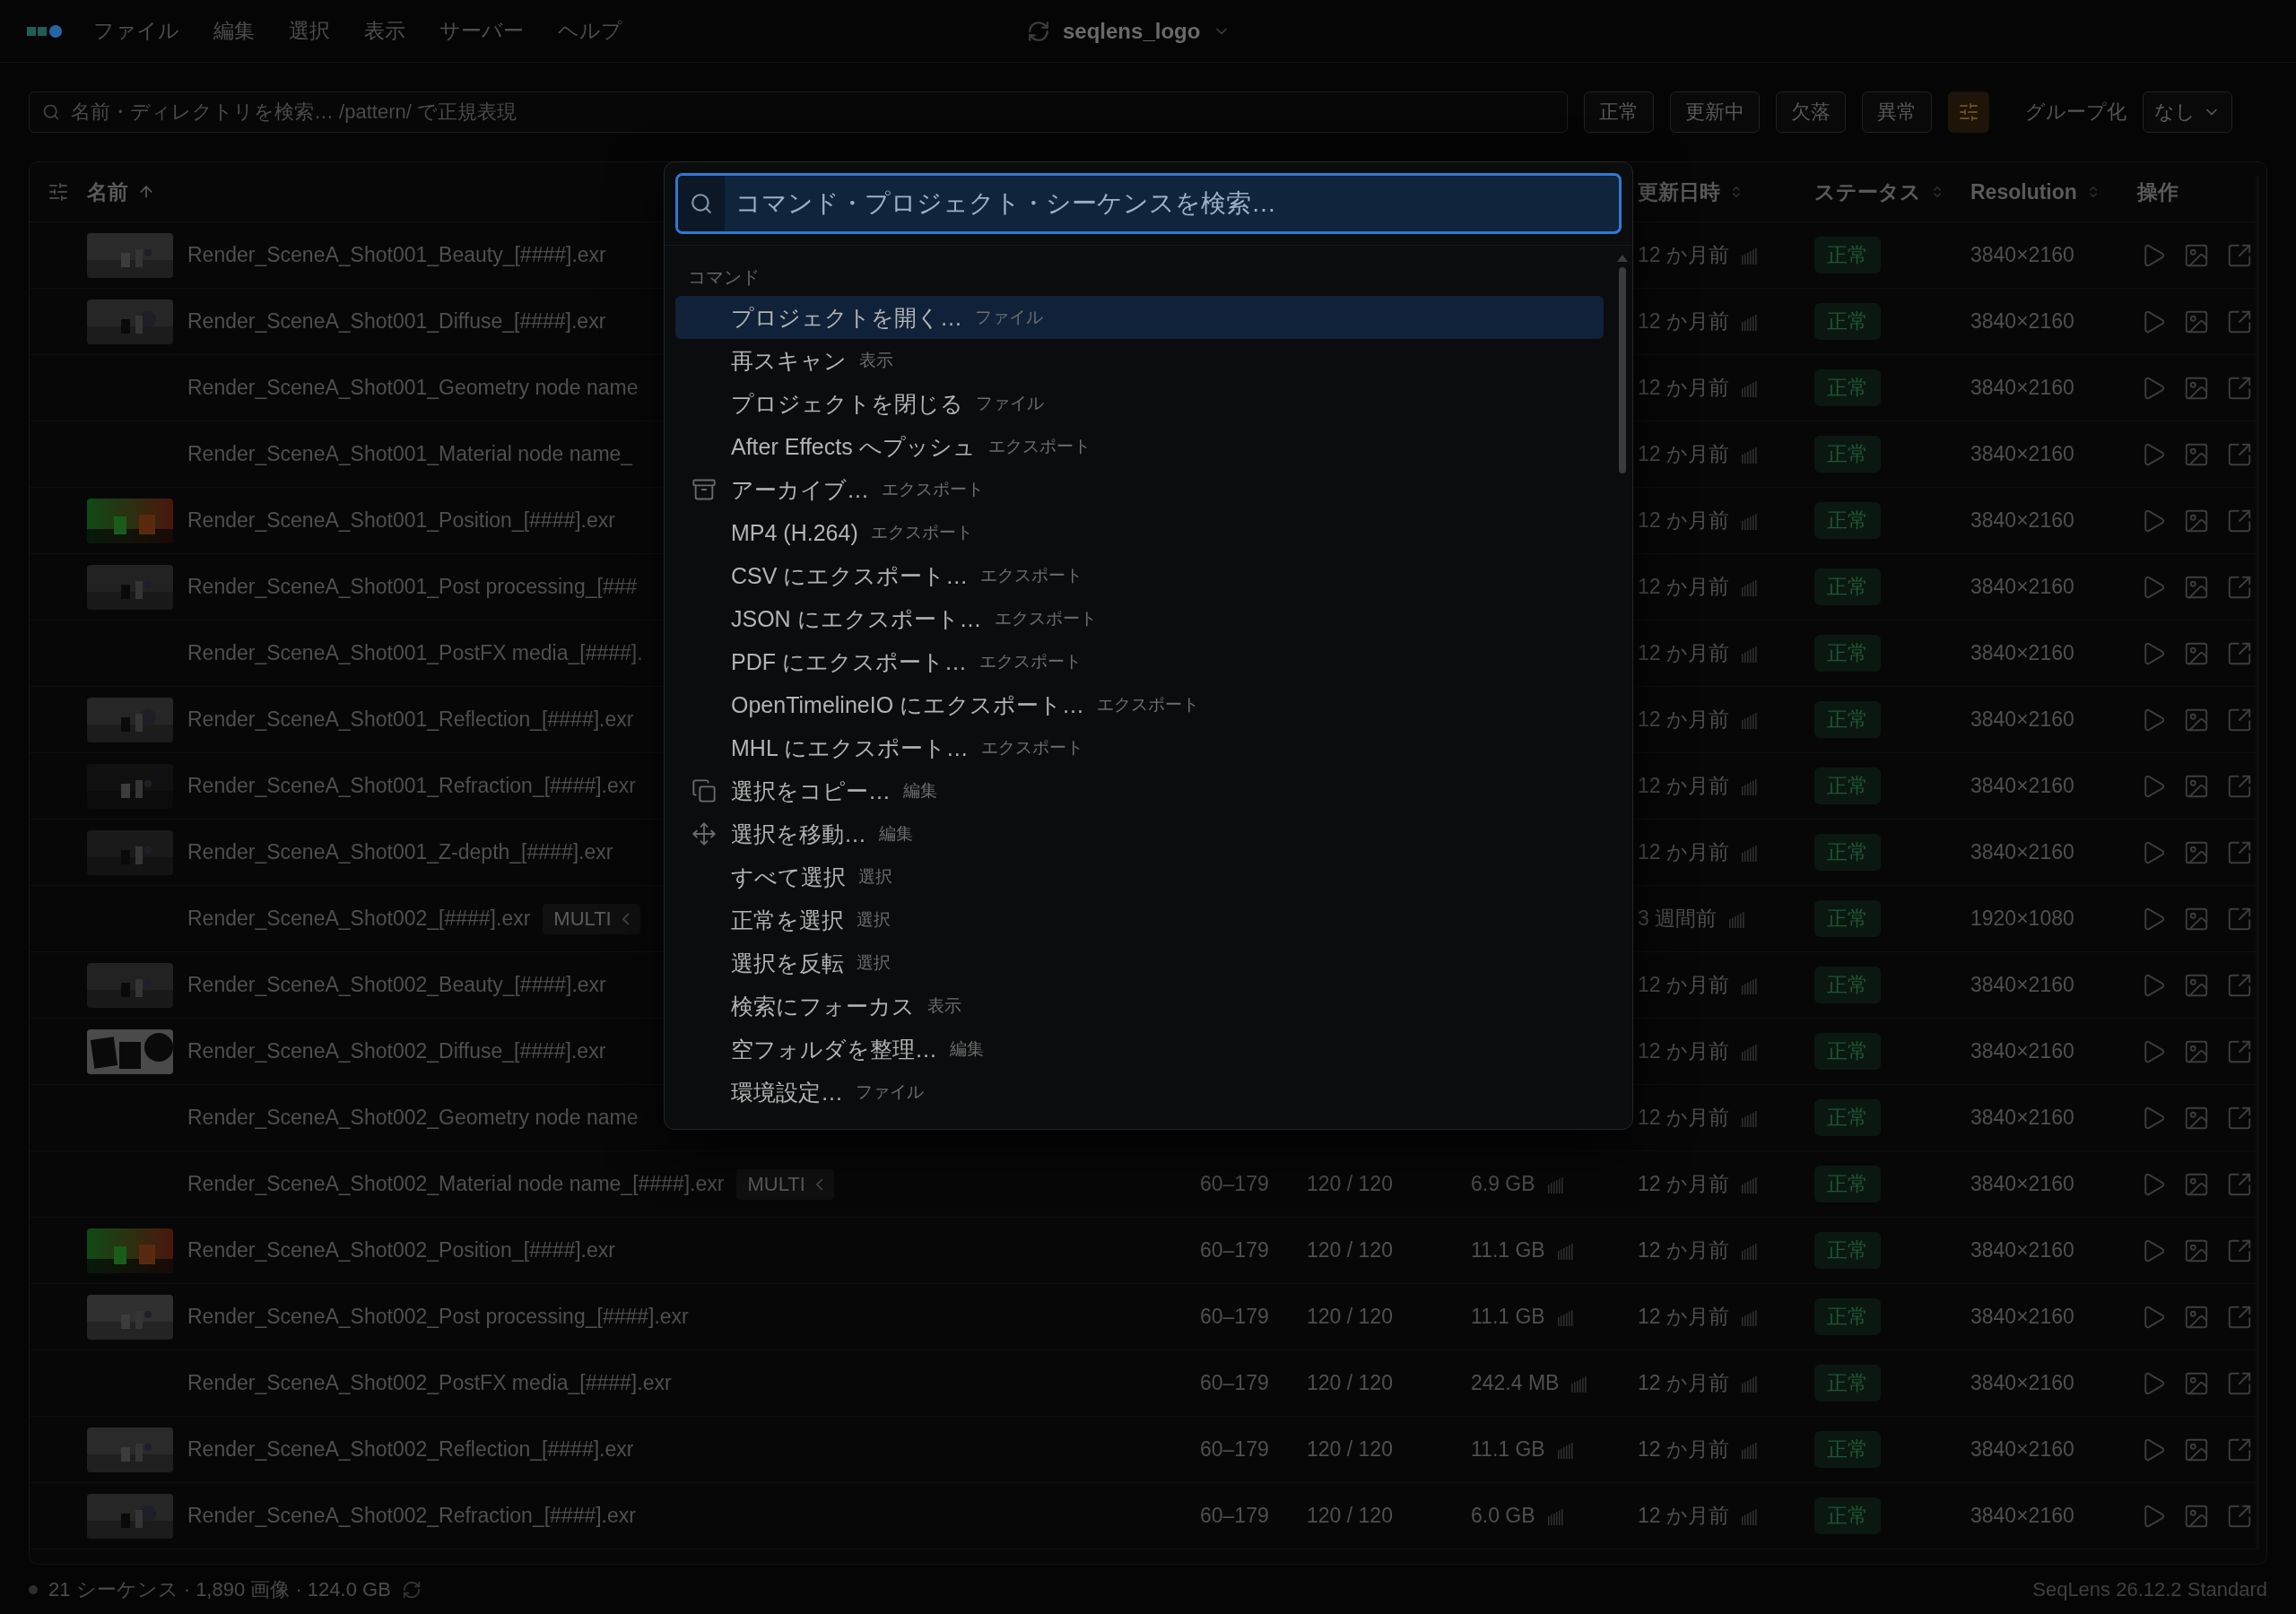 The image size is (2296, 1614). I want to click on project-name: seqlens_logo, so click(1132, 31).